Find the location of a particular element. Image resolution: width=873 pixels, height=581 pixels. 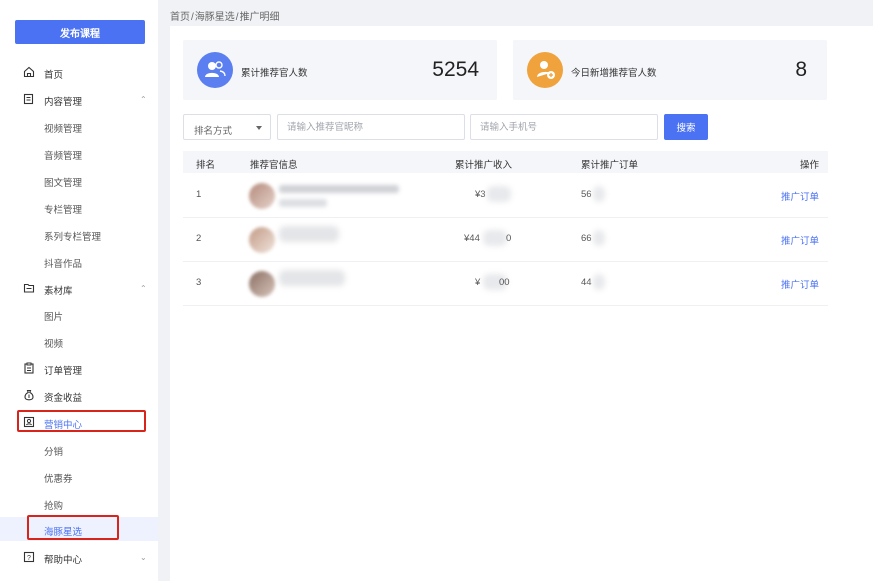

sort-select-value: 排名方式 is located at coordinates (213, 131).